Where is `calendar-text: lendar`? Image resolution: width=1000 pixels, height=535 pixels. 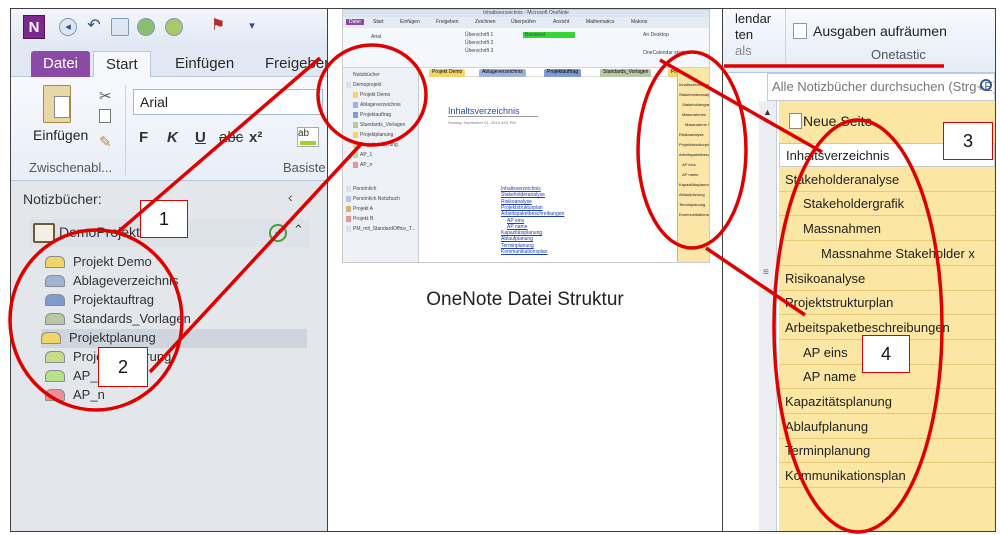 calendar-text: lendar is located at coordinates (753, 18).